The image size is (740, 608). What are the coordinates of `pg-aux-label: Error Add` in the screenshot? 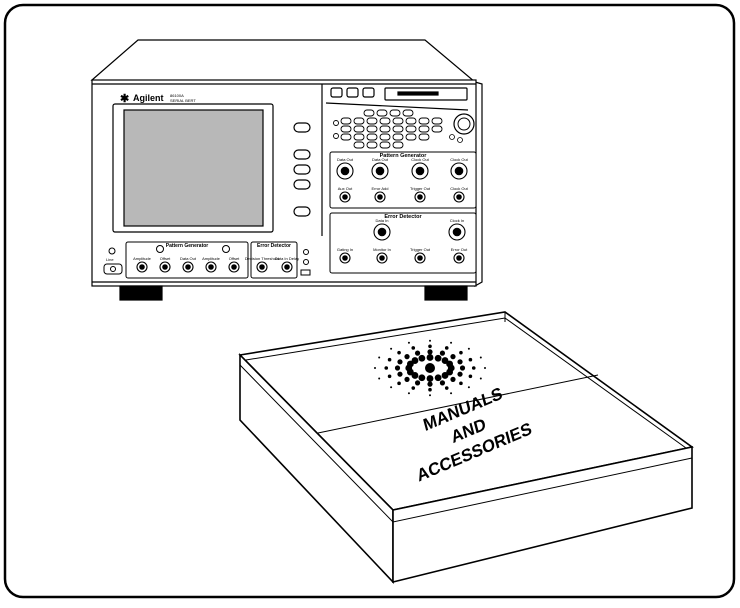 It's located at (380, 188).